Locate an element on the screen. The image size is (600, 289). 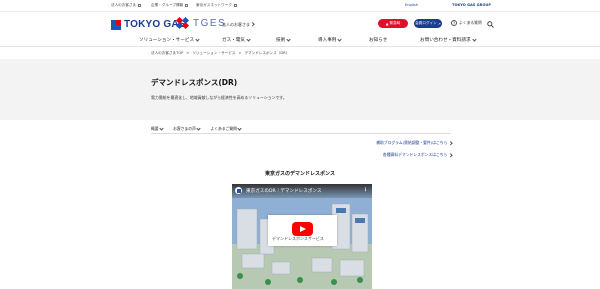
anchor-customer-voice: お客さまの声 is located at coordinates (187, 128).